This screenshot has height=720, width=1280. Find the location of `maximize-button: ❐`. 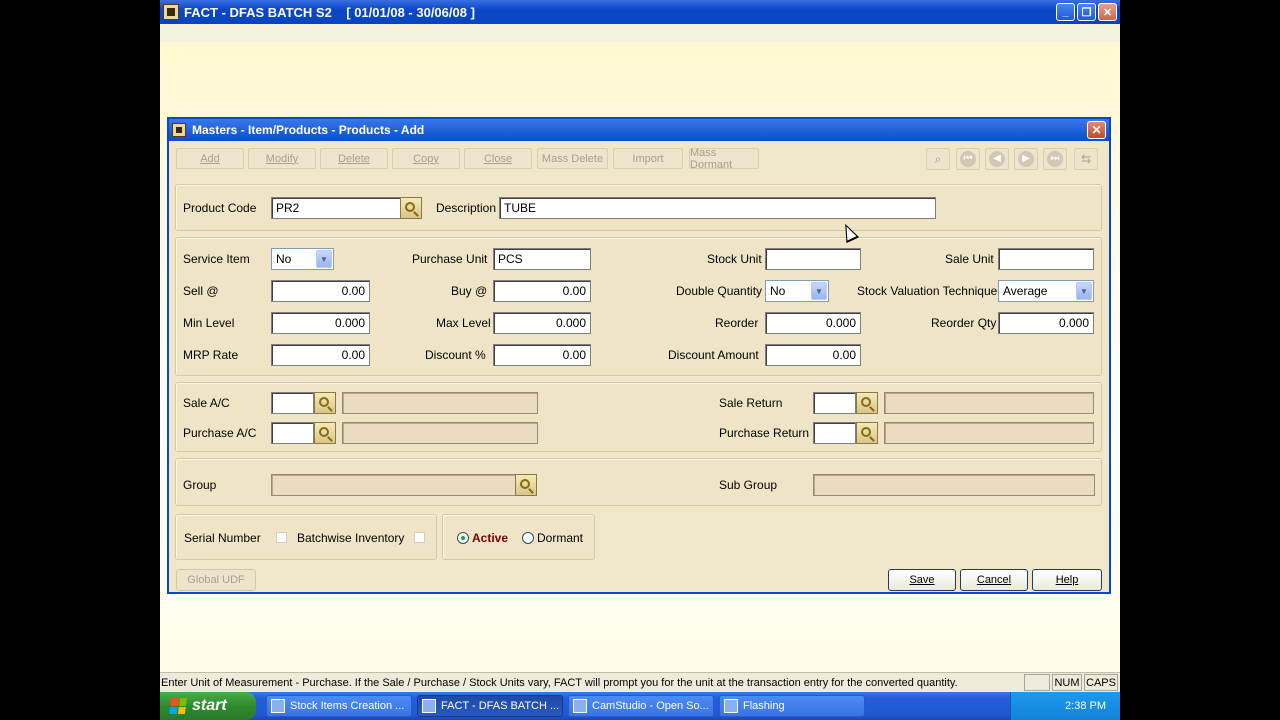

maximize-button: ❐ is located at coordinates (1086, 12).